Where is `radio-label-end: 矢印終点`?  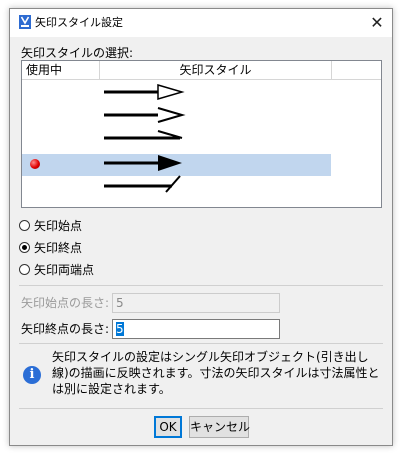 radio-label-end: 矢印終点 is located at coordinates (58, 248).